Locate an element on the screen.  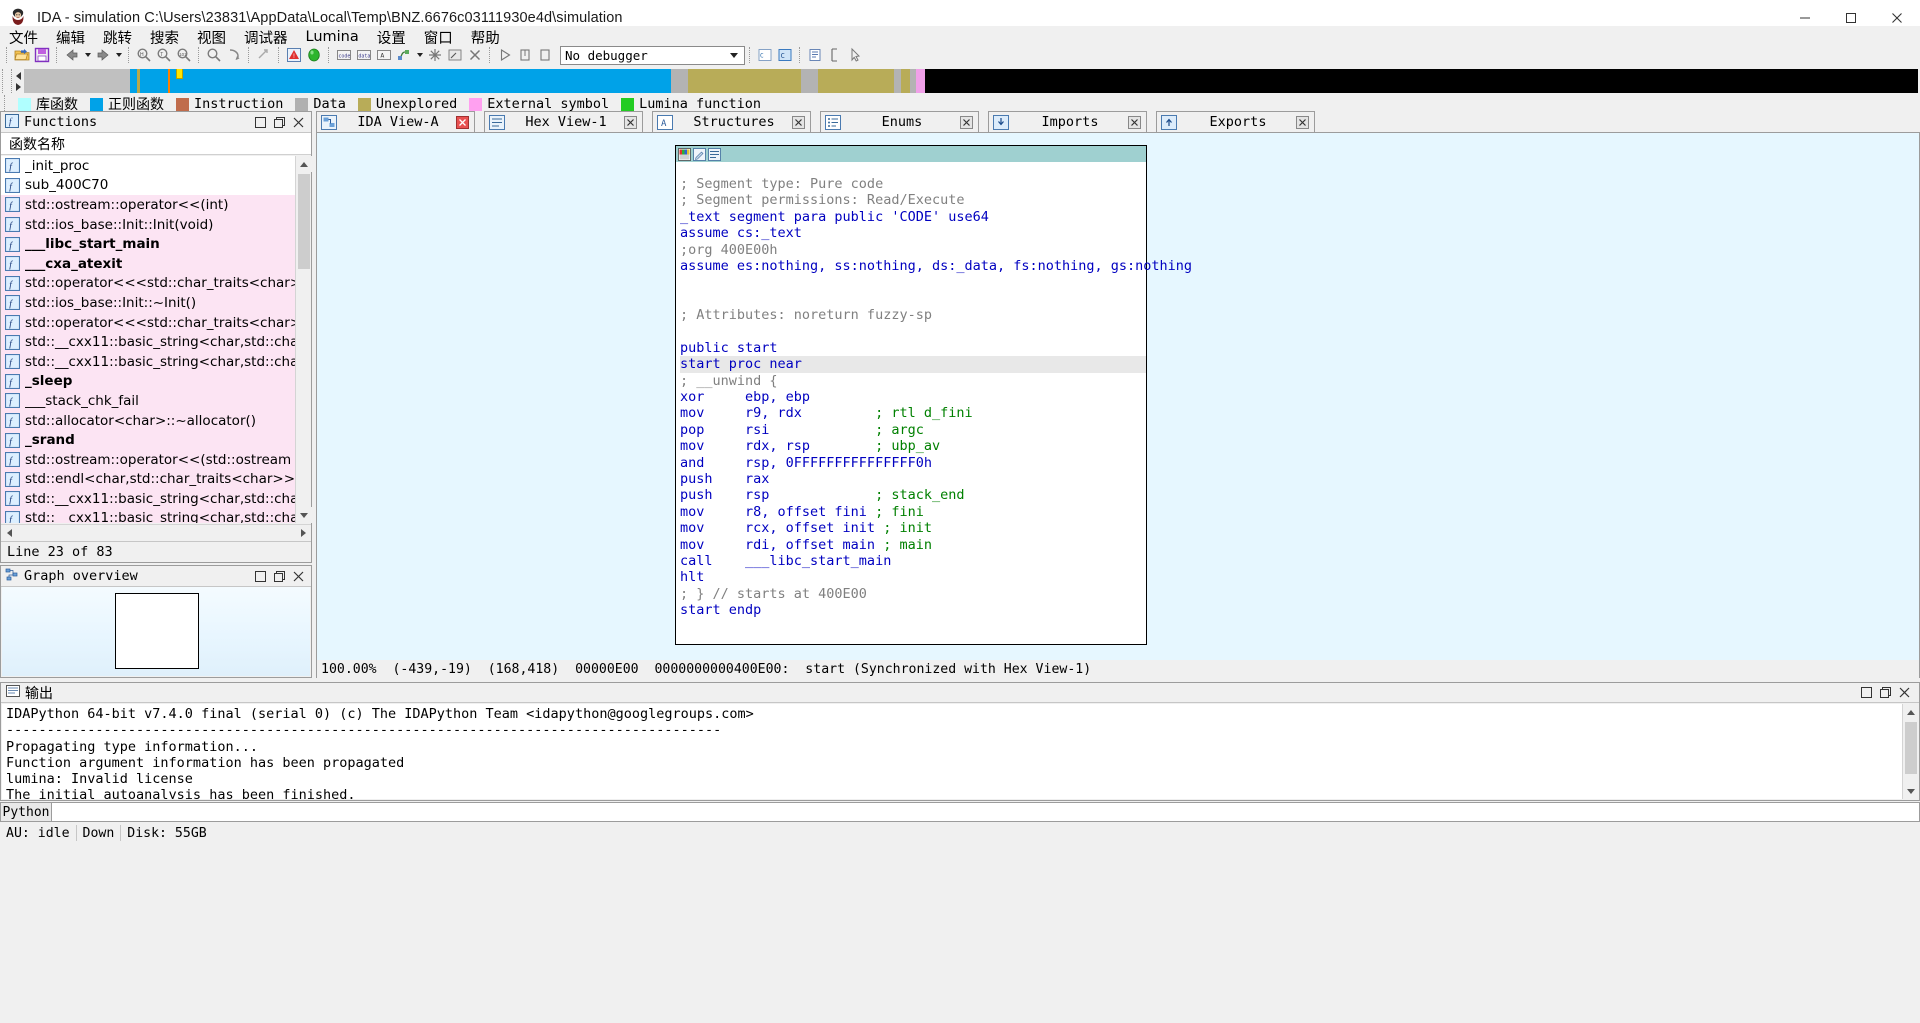
struct-dropdown-icon is located at coordinates (419, 55).